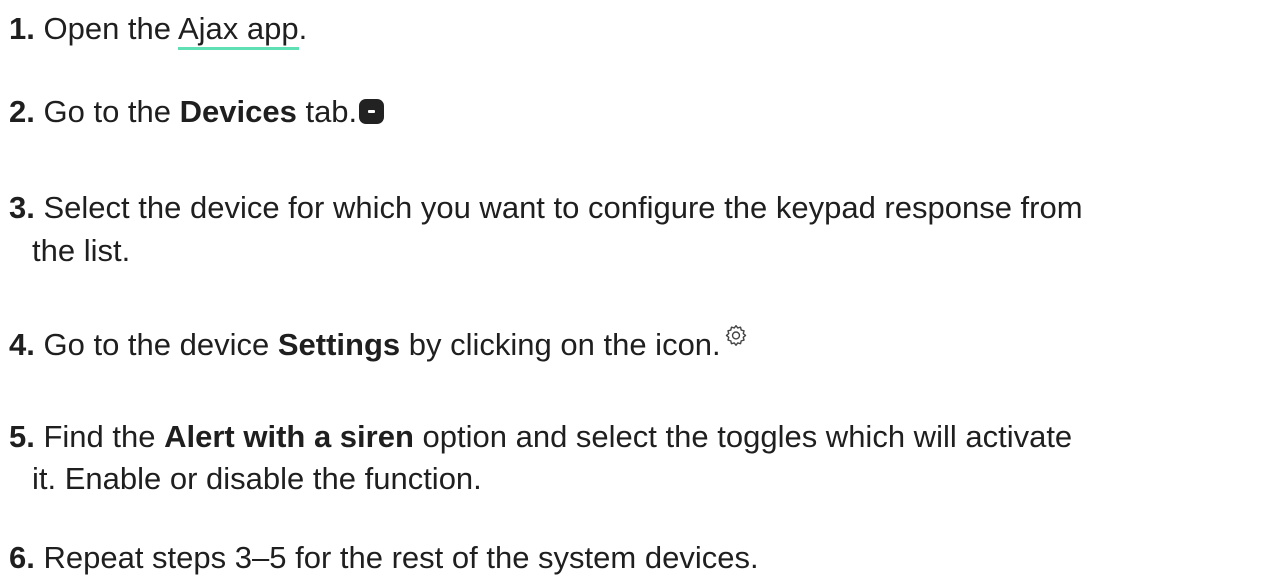 This screenshot has height=580, width=1267. What do you see at coordinates (81, 250) in the screenshot?
I see `step-text-continued: the list.` at bounding box center [81, 250].